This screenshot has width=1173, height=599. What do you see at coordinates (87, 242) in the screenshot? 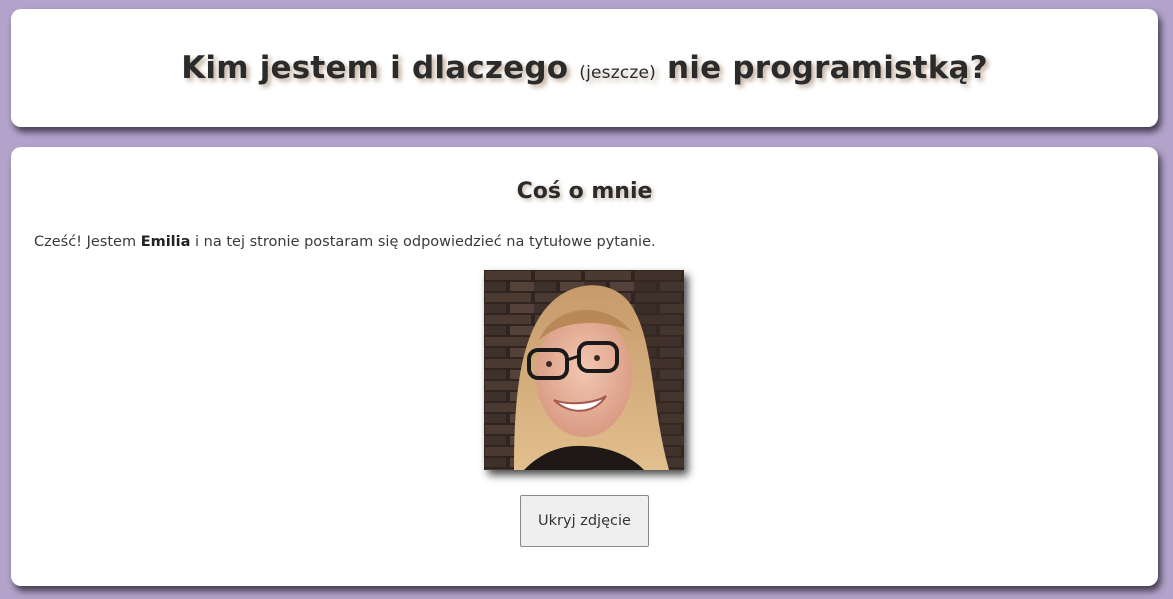
I see `intro-text-before: Cześć! Jestem` at bounding box center [87, 242].